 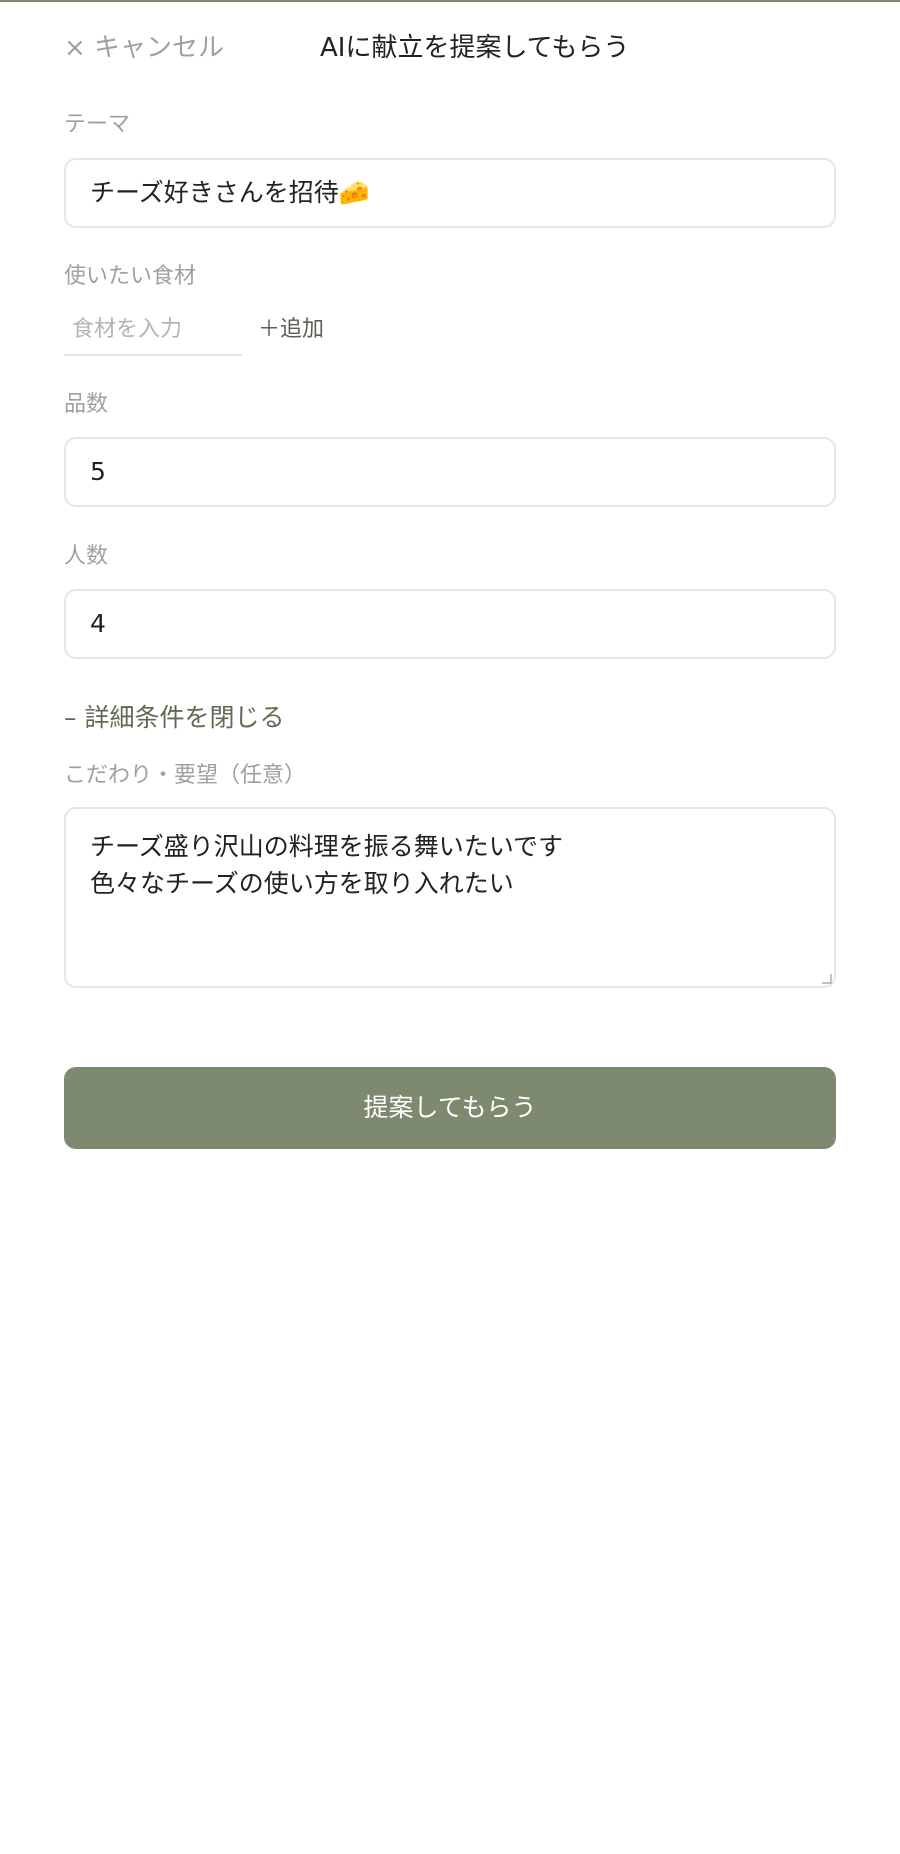 I want to click on theme-value: チーズ好きさんを招待🧀, so click(x=230, y=192).